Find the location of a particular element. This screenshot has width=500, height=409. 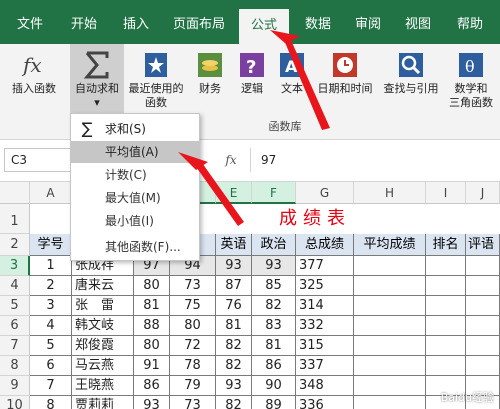

header-cell: 英语 is located at coordinates (234, 245).